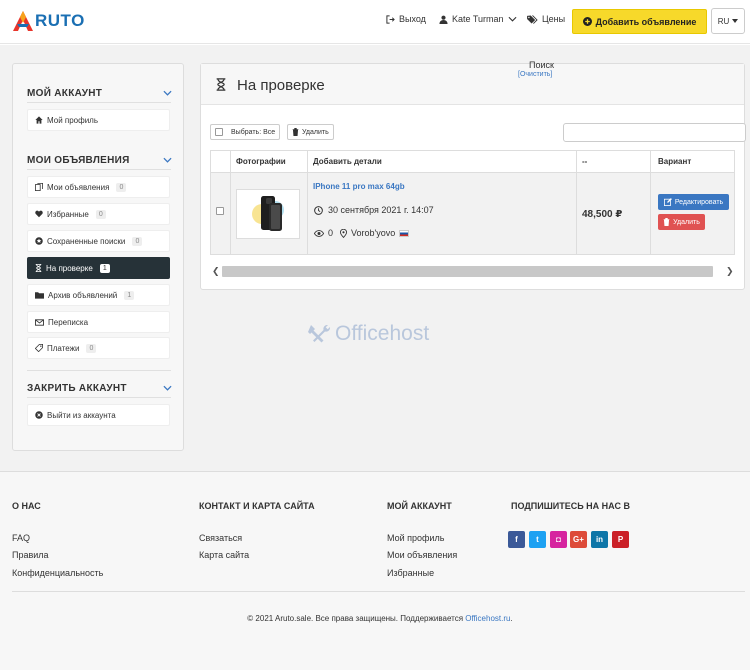 The image size is (750, 670). I want to click on bulk-delete-label: Удалить, so click(315, 132).